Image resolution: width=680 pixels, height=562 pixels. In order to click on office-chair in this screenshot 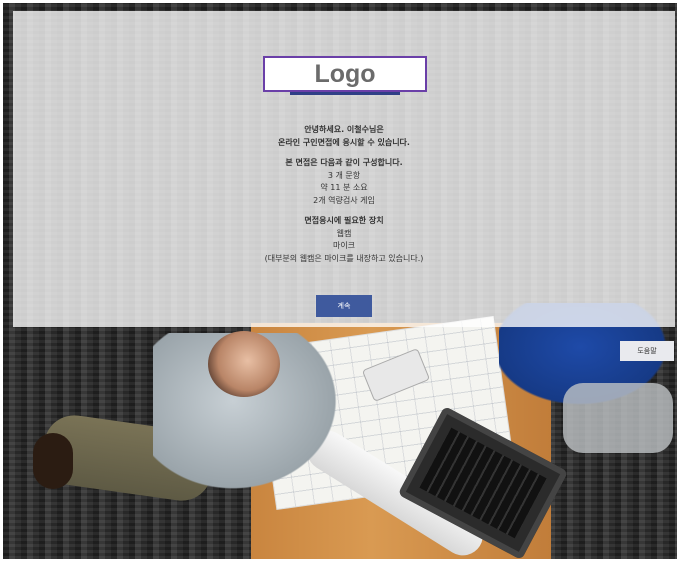, I will do `click(618, 418)`.